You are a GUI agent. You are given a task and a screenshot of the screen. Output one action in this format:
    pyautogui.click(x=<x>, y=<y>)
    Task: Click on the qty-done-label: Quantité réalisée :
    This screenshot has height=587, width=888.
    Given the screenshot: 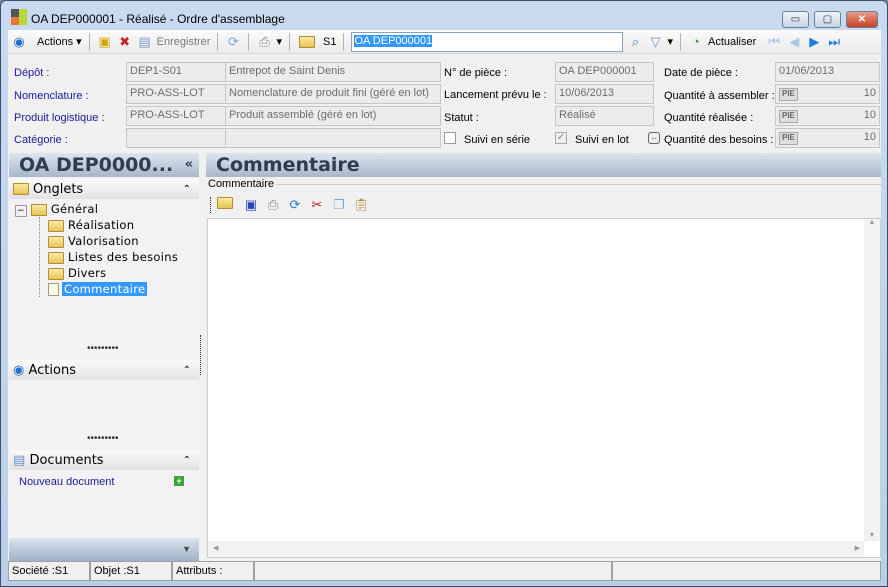 What is the action you would take?
    pyautogui.click(x=709, y=118)
    